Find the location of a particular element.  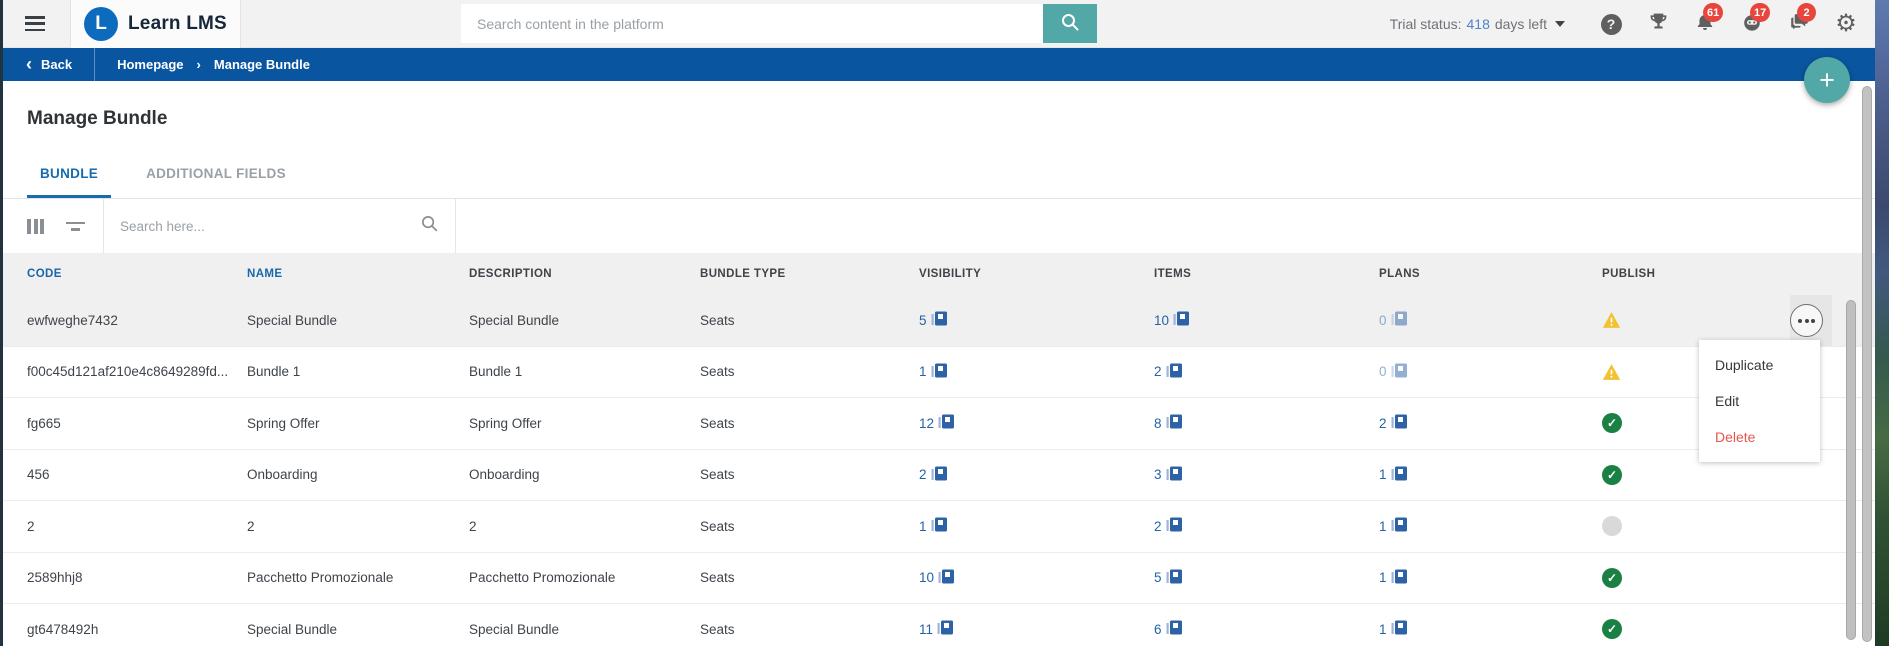

plans-link: 2 is located at coordinates (1490, 423).